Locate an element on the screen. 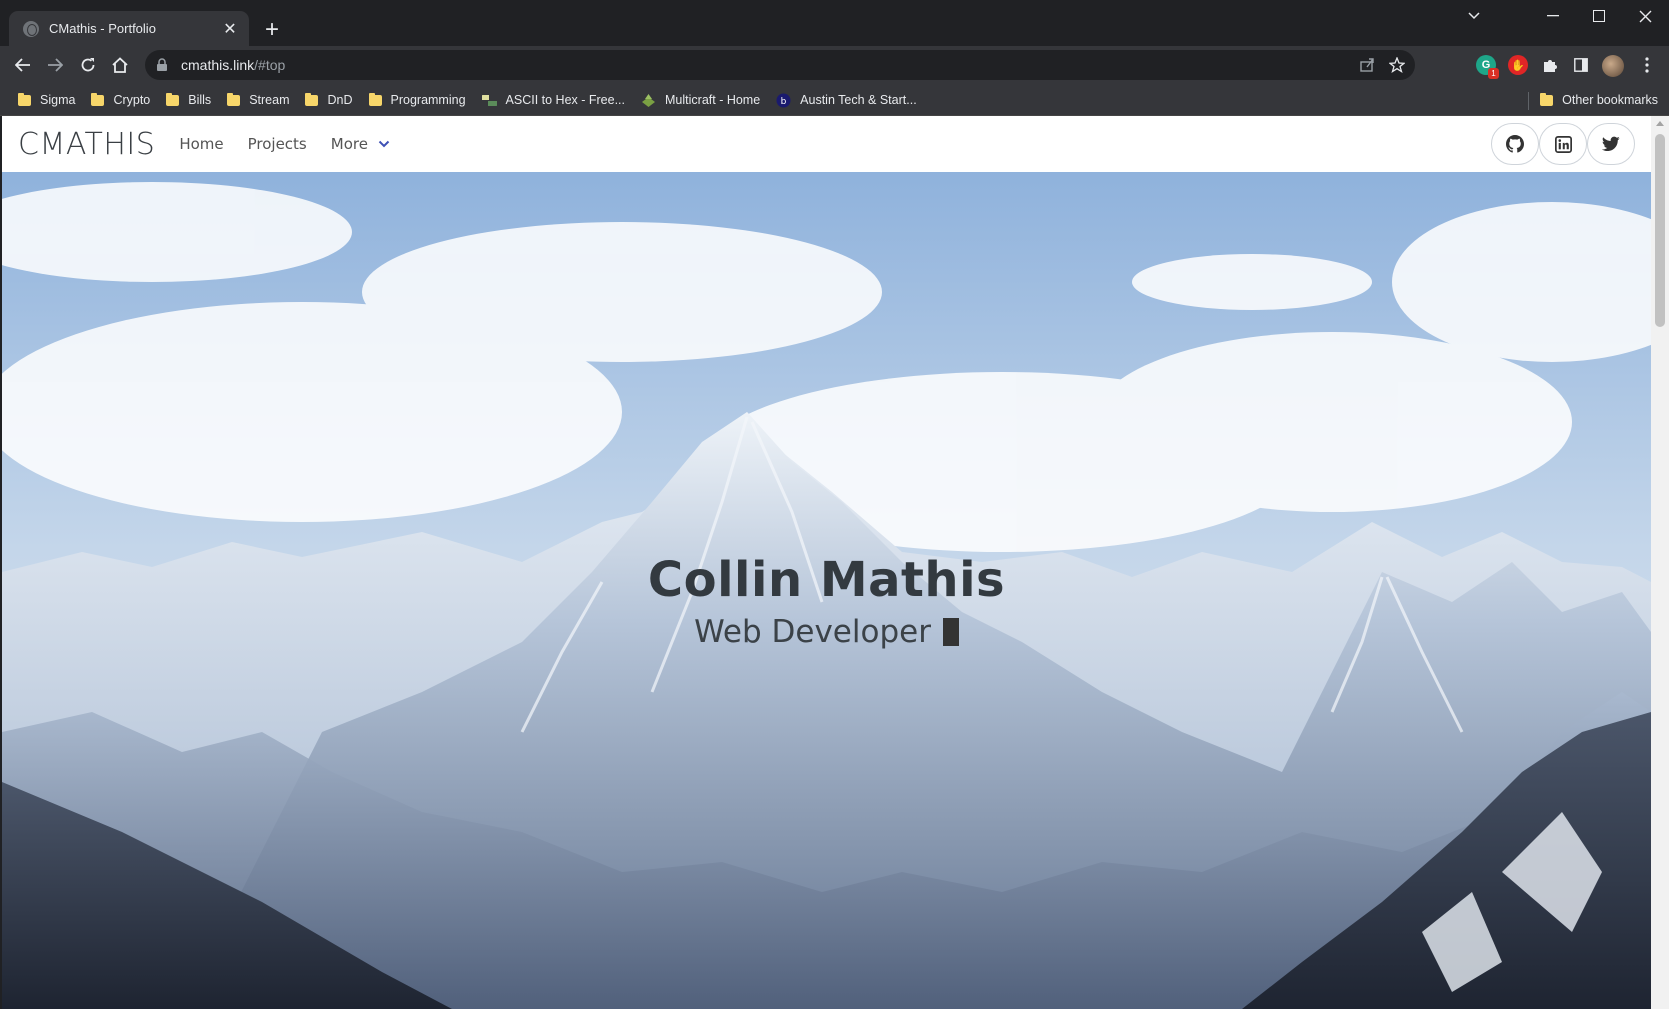 The width and height of the screenshot is (1669, 1009). bookmark-folder: Sigma is located at coordinates (47, 99).